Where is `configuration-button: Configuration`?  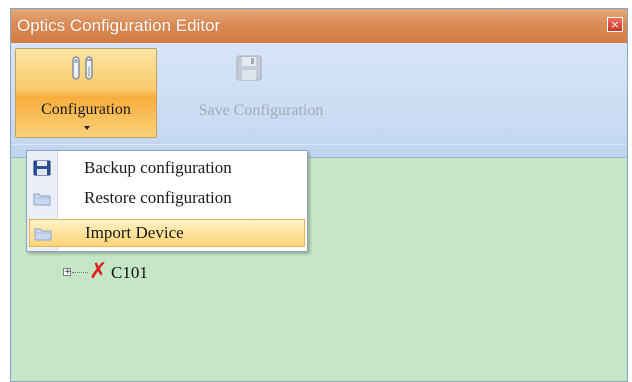 configuration-button: Configuration is located at coordinates (86, 93).